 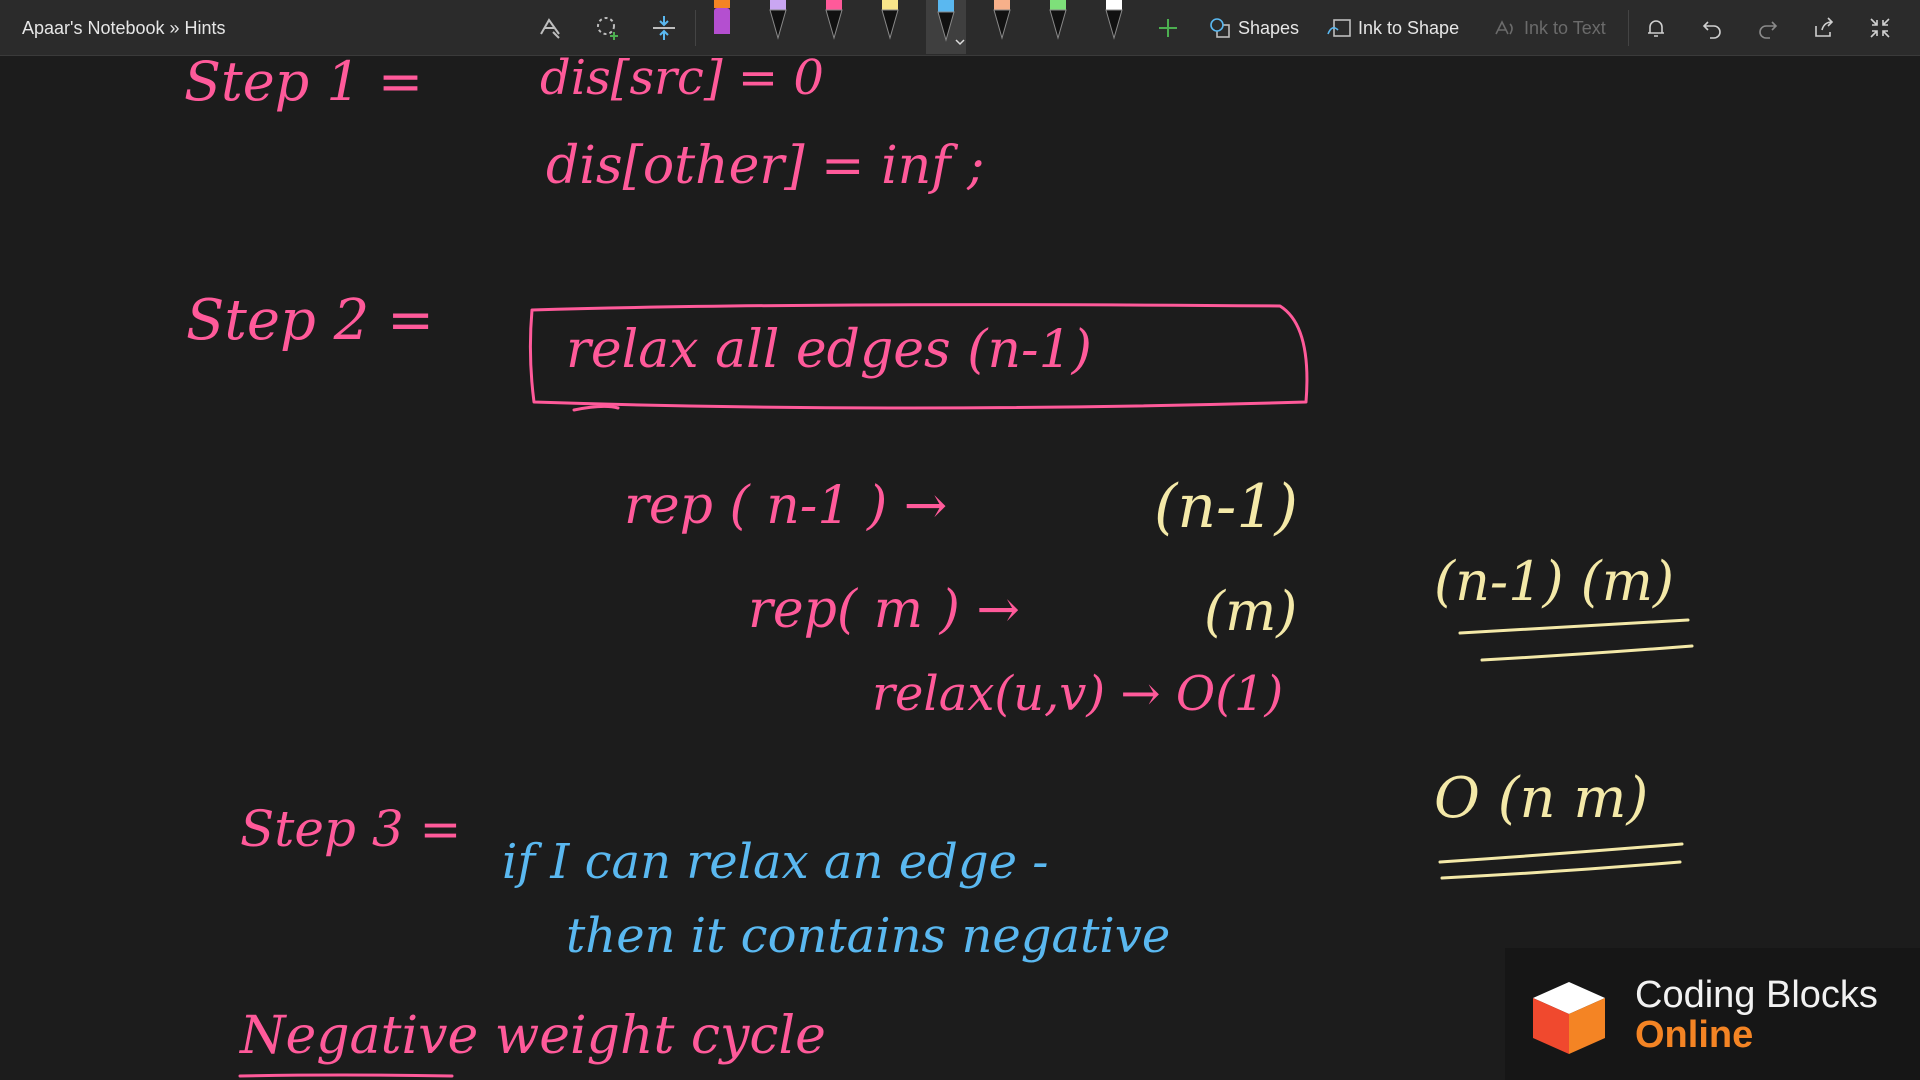 I want to click on pen-white, so click(x=1114, y=27).